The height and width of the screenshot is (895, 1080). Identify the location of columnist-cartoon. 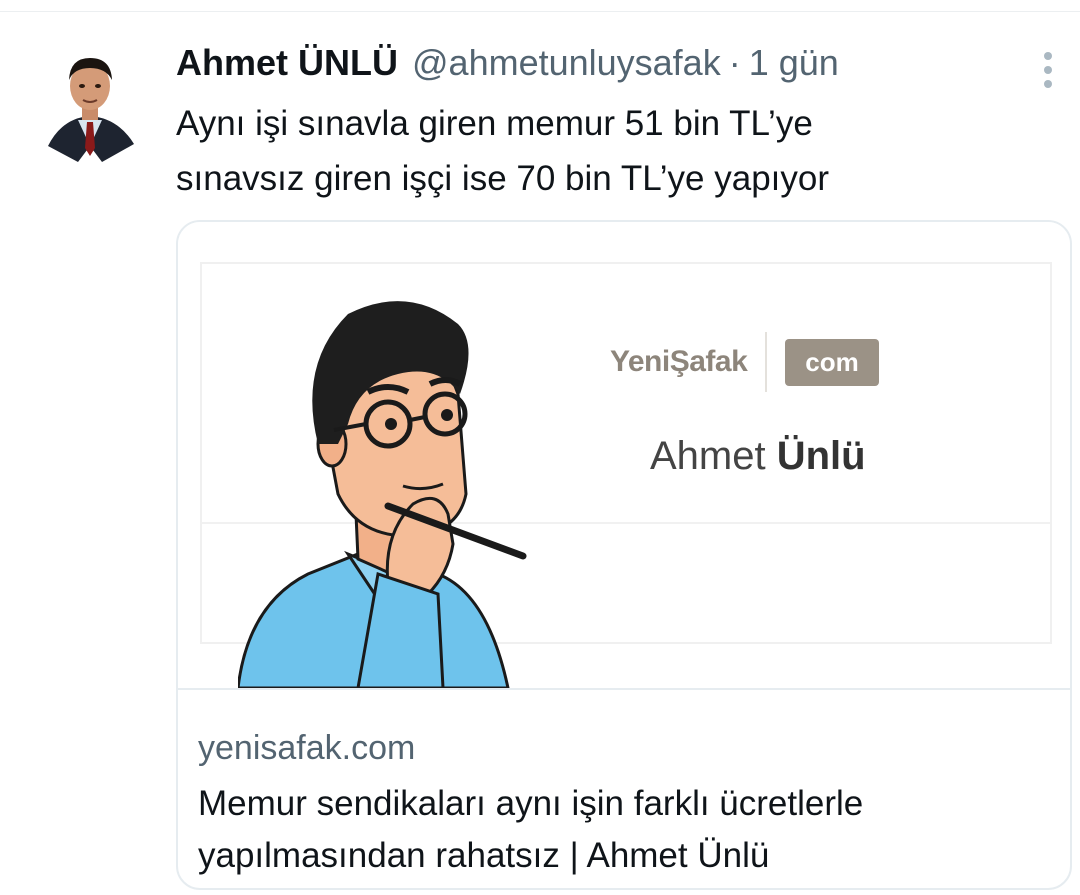
(403, 481).